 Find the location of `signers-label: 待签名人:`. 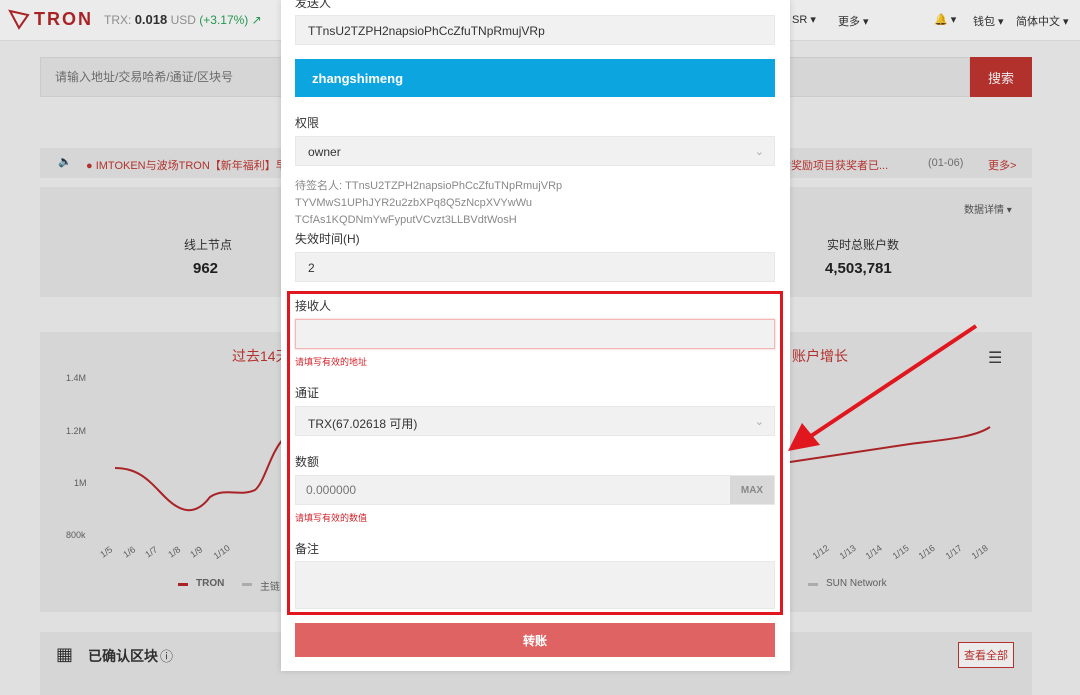

signers-label: 待签名人: is located at coordinates (319, 186).